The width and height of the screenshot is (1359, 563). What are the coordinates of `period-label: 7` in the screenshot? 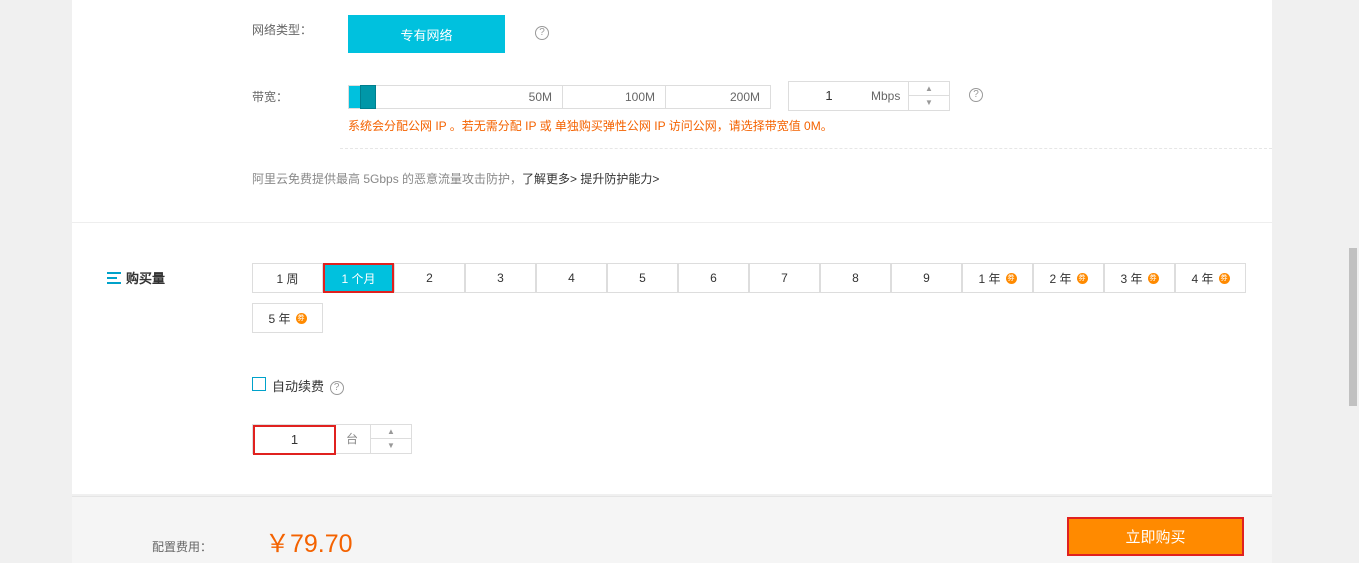 It's located at (784, 278).